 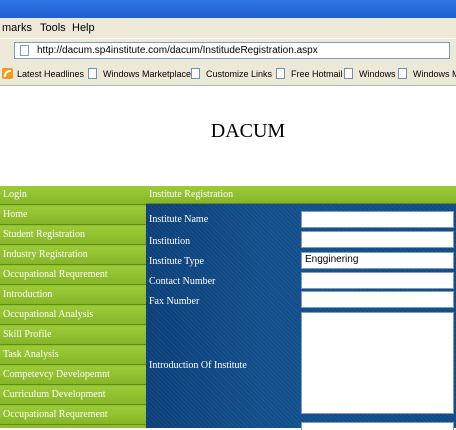 I want to click on institution-input, so click(x=377, y=239).